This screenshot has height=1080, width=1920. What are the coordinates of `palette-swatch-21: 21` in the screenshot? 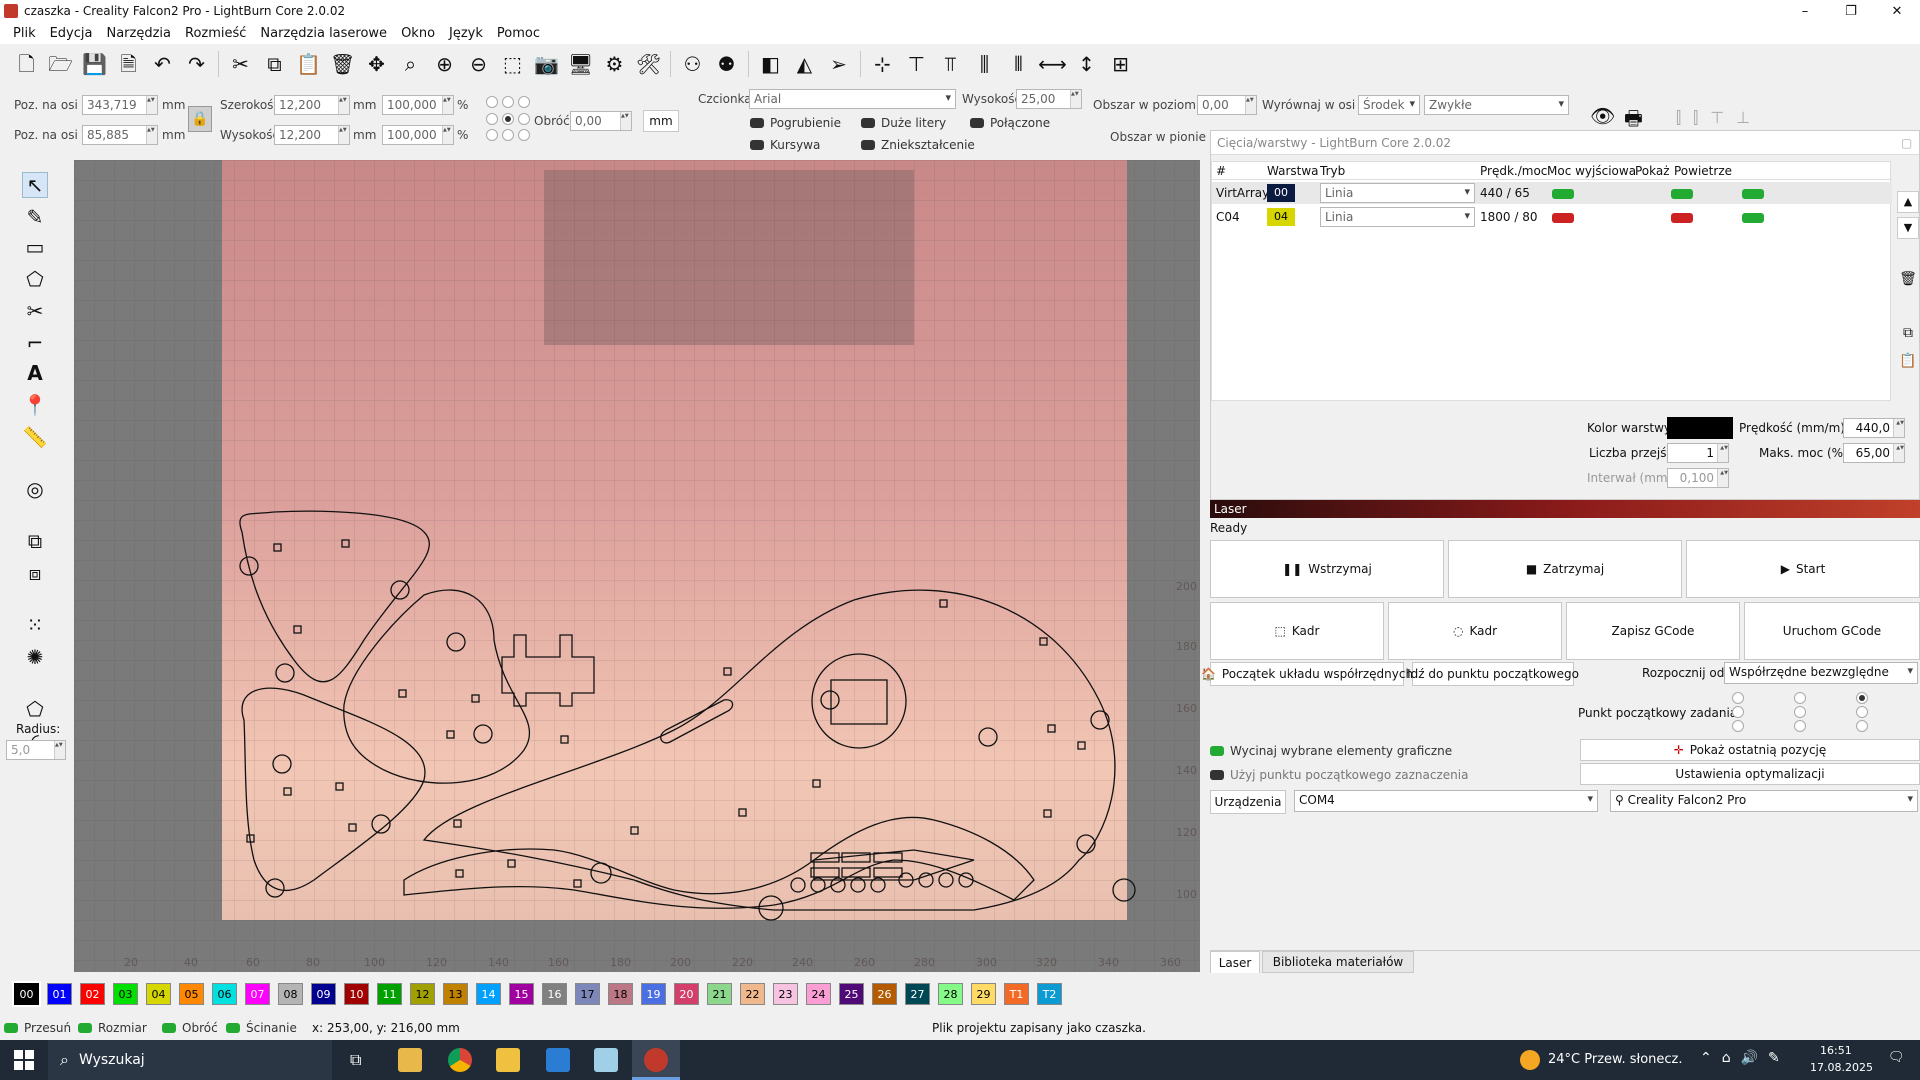 It's located at (719, 994).